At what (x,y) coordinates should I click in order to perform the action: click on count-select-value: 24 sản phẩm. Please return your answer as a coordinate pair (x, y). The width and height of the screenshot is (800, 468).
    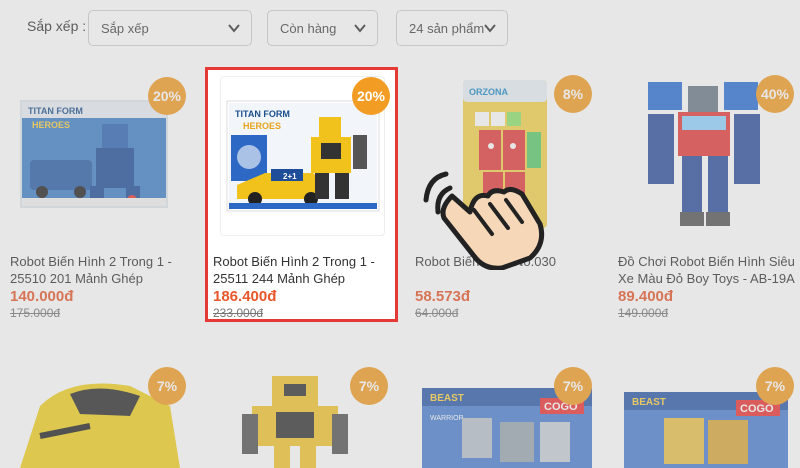
    Looking at the image, I should click on (447, 28).